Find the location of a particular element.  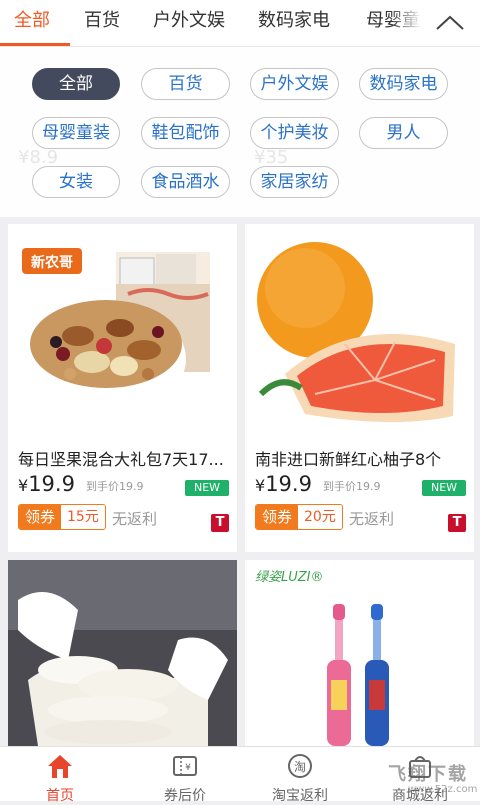

watermark: 飞翔下载 www.52z.com is located at coordinates (430, 774).